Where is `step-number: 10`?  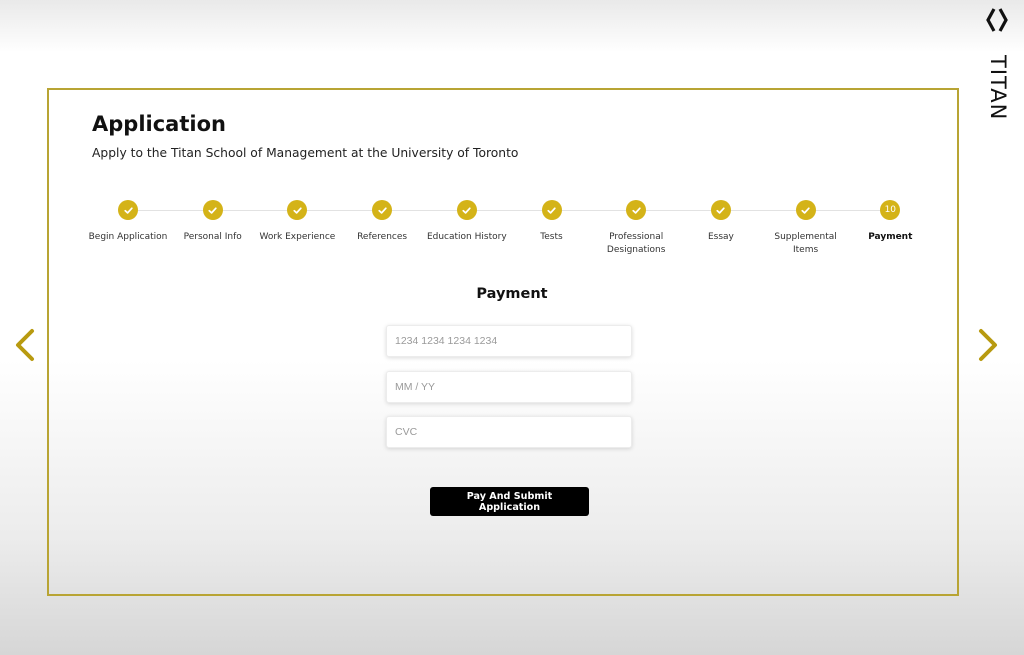 step-number: 10 is located at coordinates (890, 210).